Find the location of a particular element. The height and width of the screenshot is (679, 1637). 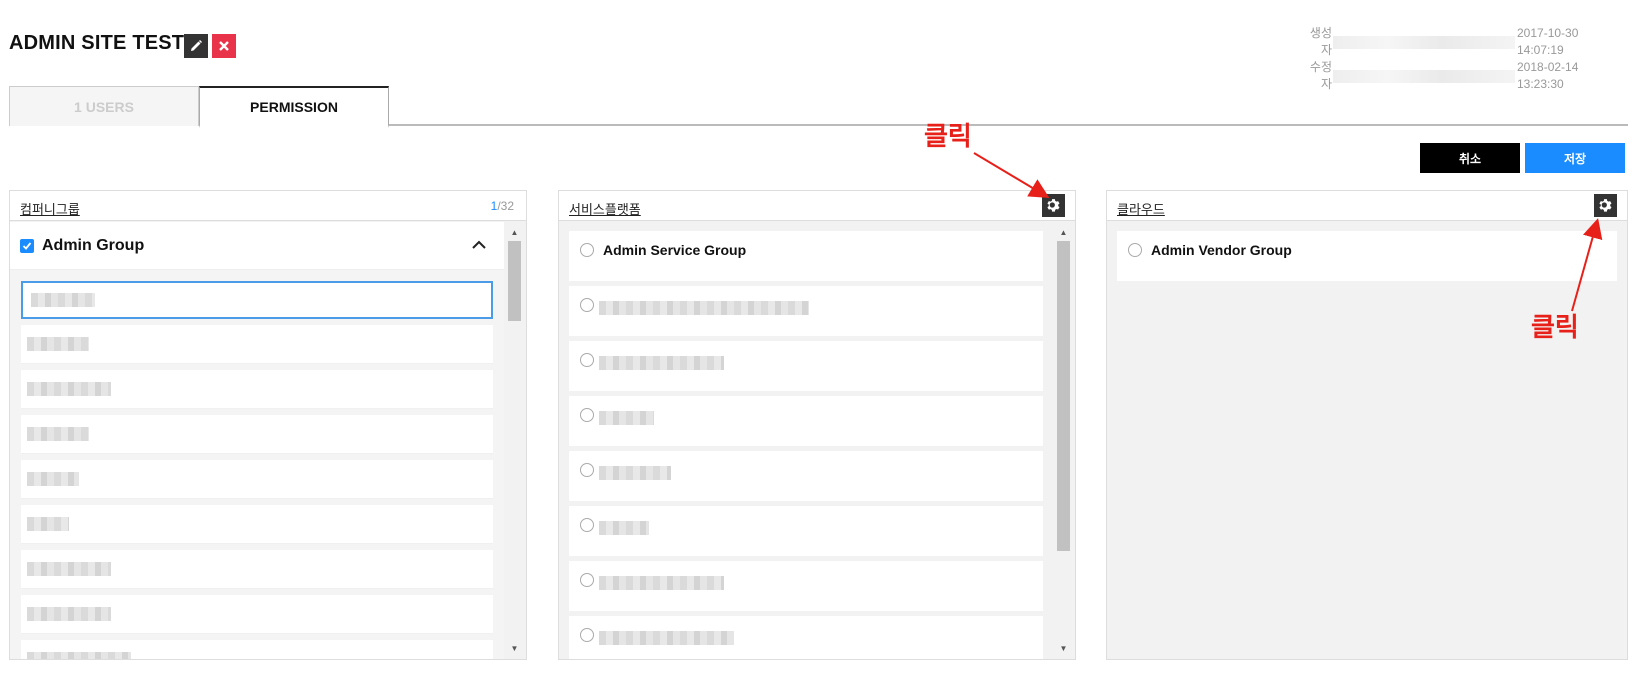

company-group-title: 컴퍼니그룹 is located at coordinates (50, 208).